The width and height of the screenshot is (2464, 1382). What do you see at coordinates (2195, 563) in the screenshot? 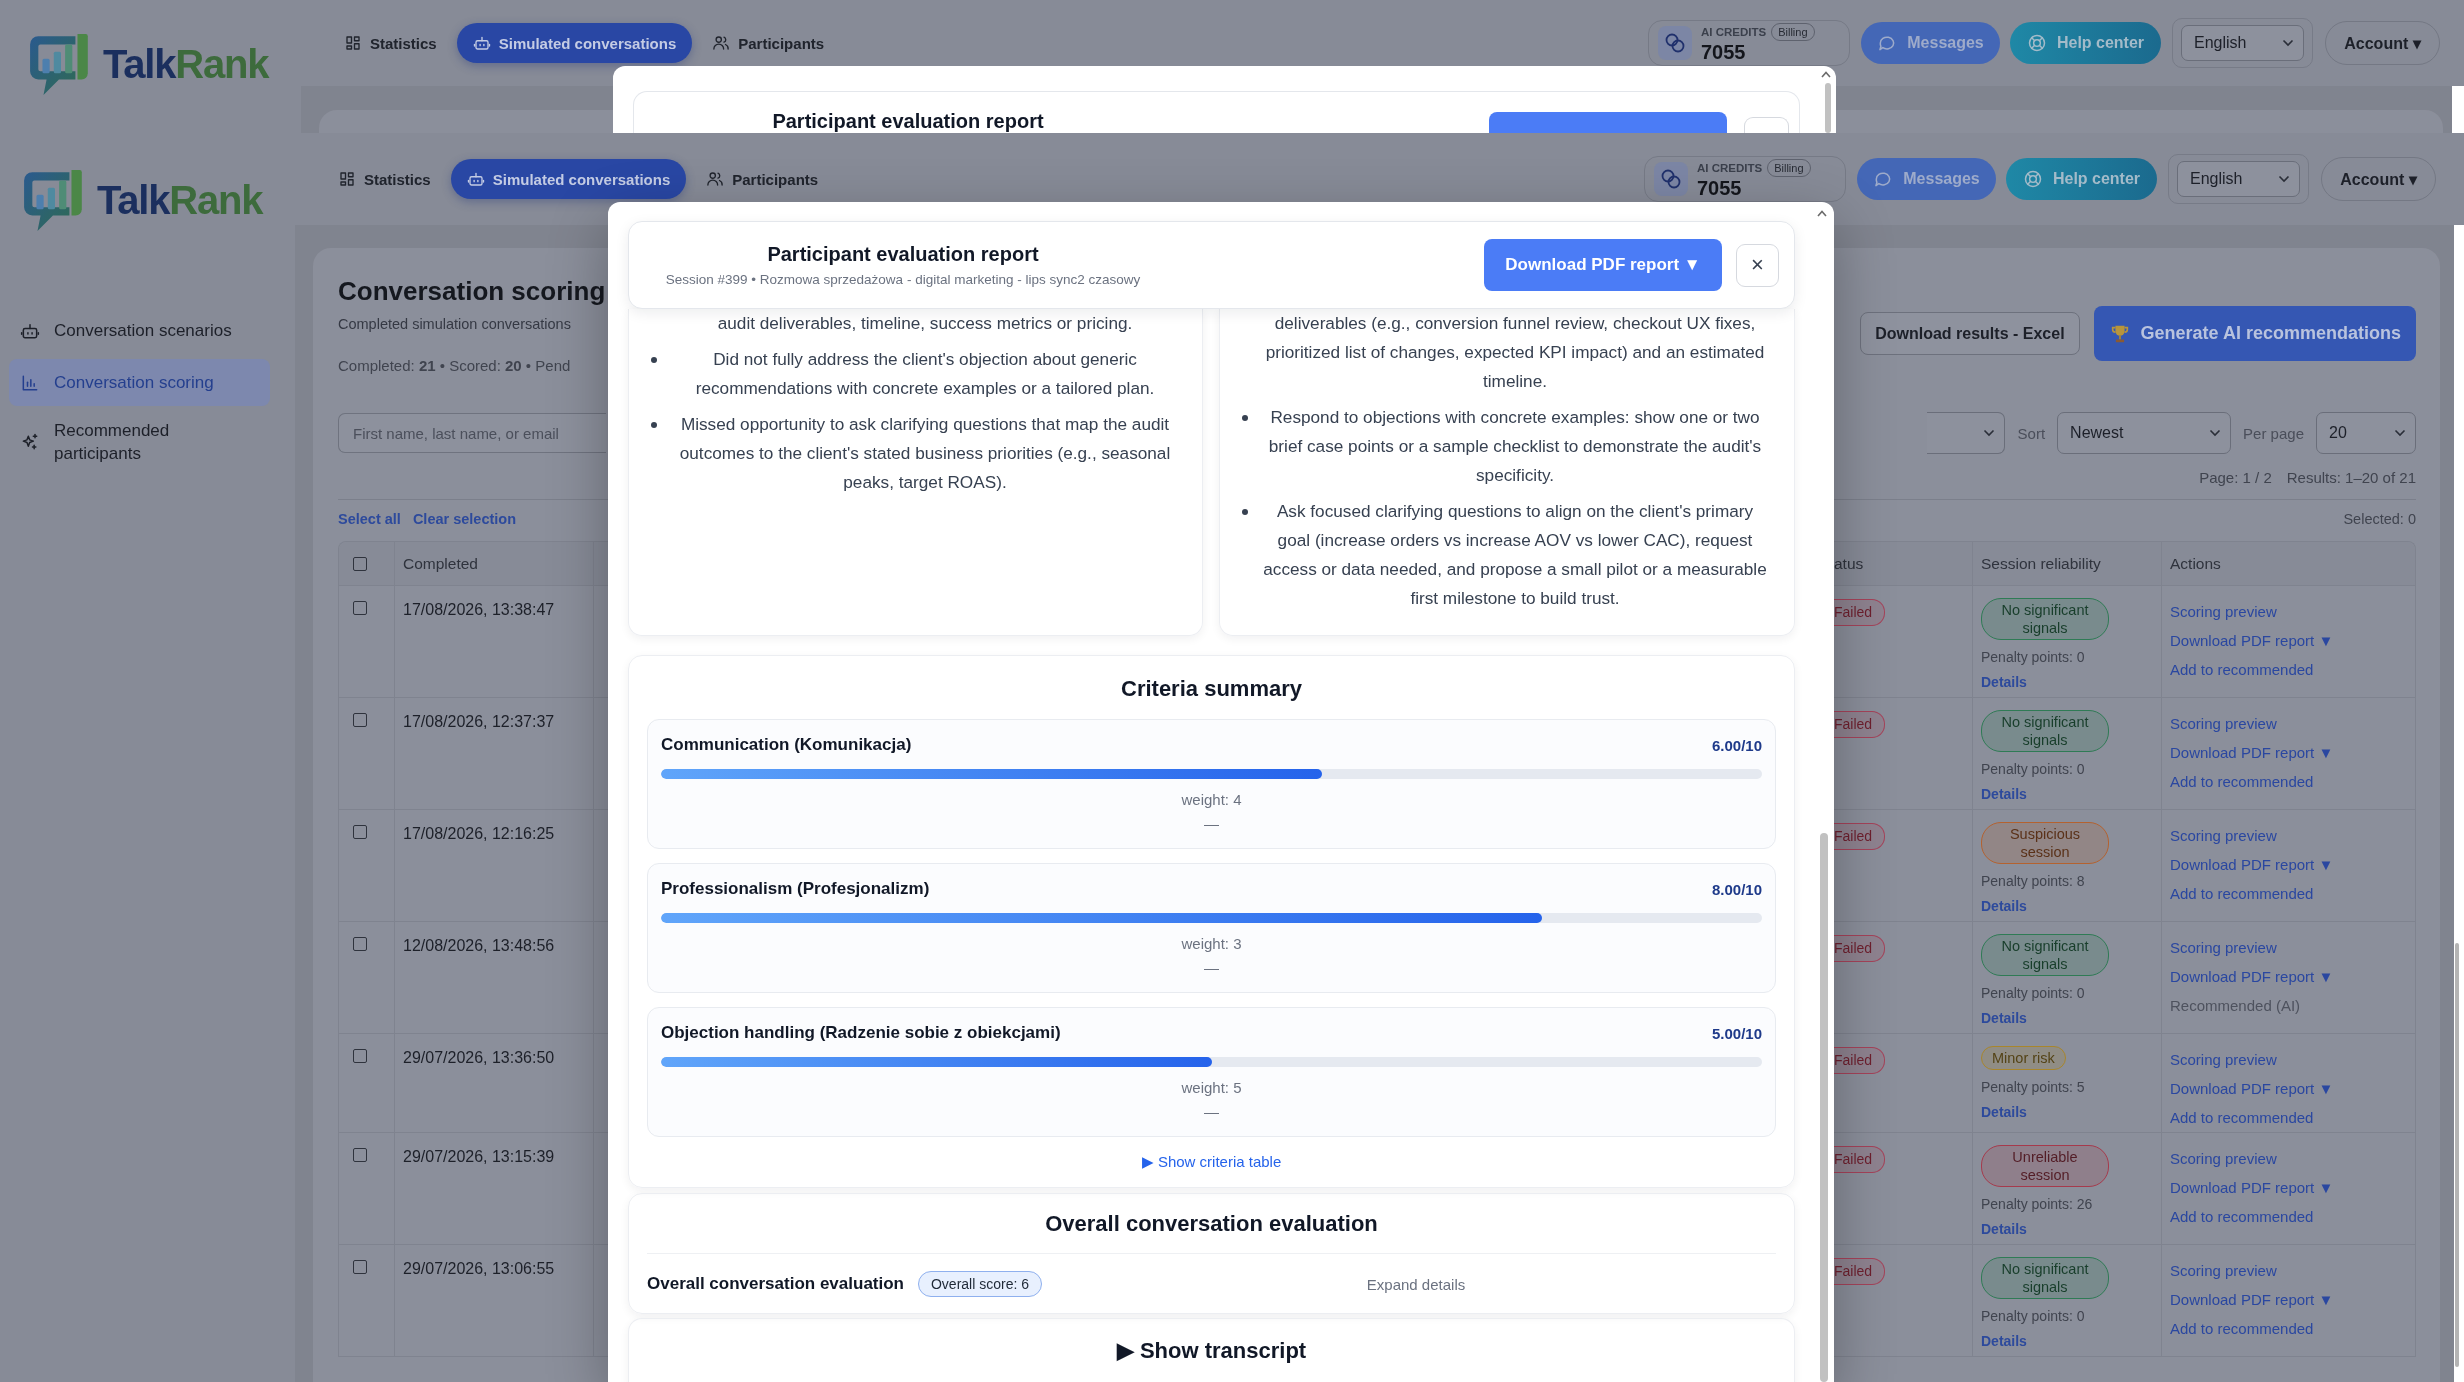
I see `column-header: Actions` at bounding box center [2195, 563].